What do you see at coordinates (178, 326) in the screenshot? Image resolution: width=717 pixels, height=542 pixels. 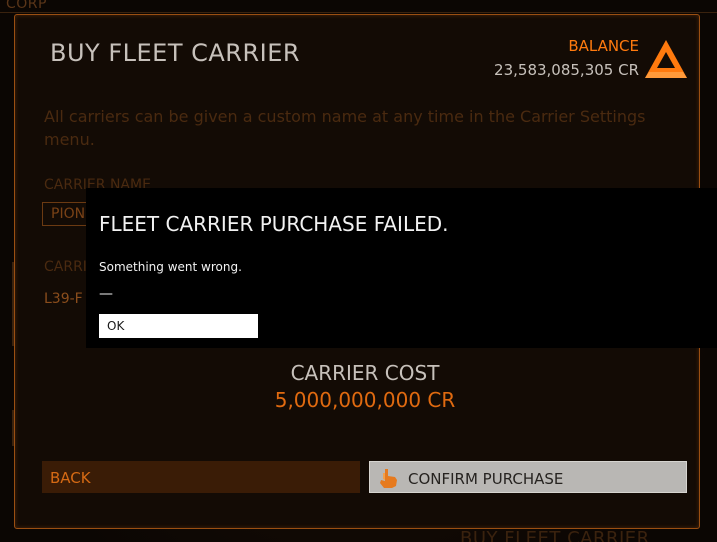 I see `ok-button: OK` at bounding box center [178, 326].